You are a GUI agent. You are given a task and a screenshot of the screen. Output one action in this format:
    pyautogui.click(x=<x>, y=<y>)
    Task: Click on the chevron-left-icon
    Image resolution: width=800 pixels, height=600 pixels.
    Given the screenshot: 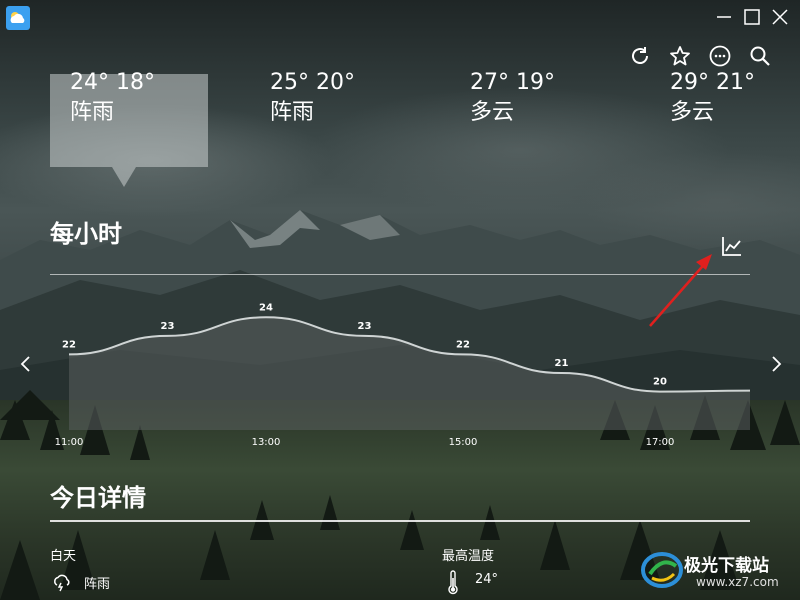 What is the action you would take?
    pyautogui.click(x=26, y=364)
    